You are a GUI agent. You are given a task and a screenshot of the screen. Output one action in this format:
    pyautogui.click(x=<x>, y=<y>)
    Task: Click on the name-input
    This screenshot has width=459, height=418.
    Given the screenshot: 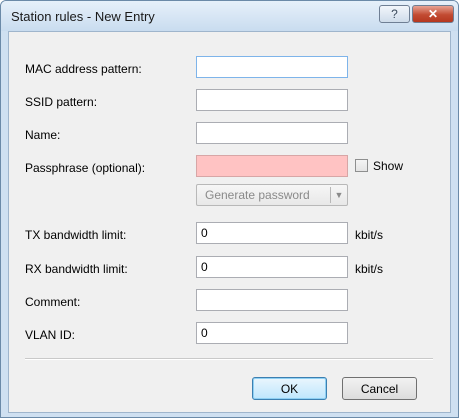 What is the action you would take?
    pyautogui.click(x=272, y=133)
    